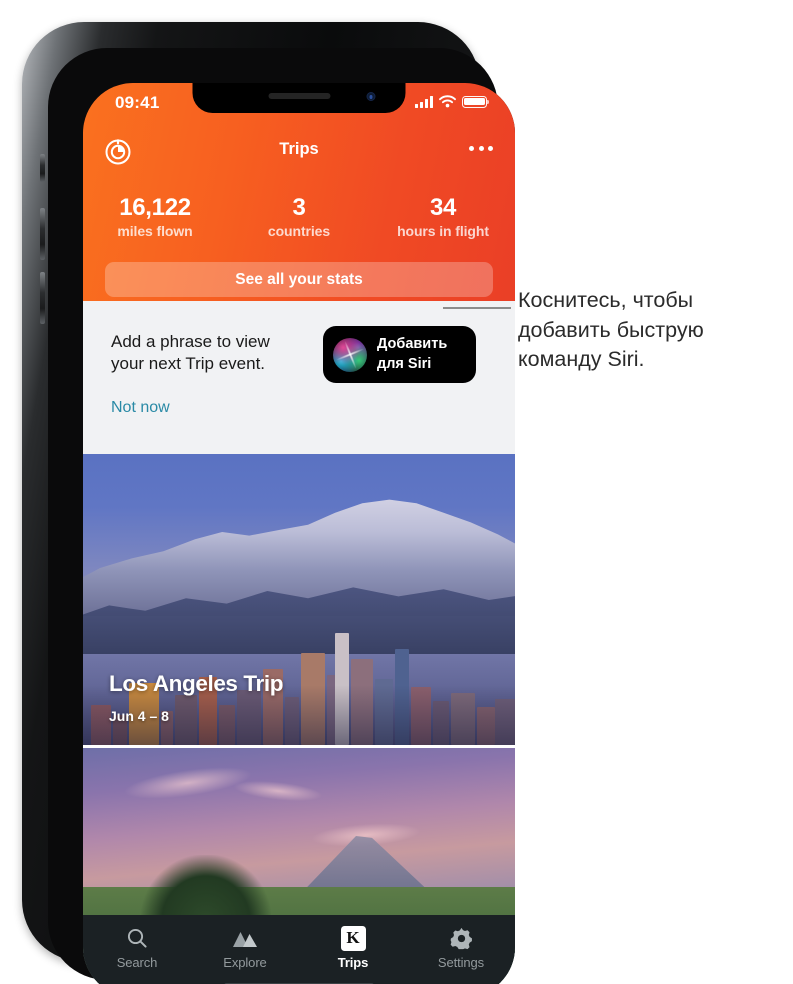 The image size is (793, 984). I want to click on battery-icon, so click(476, 101).